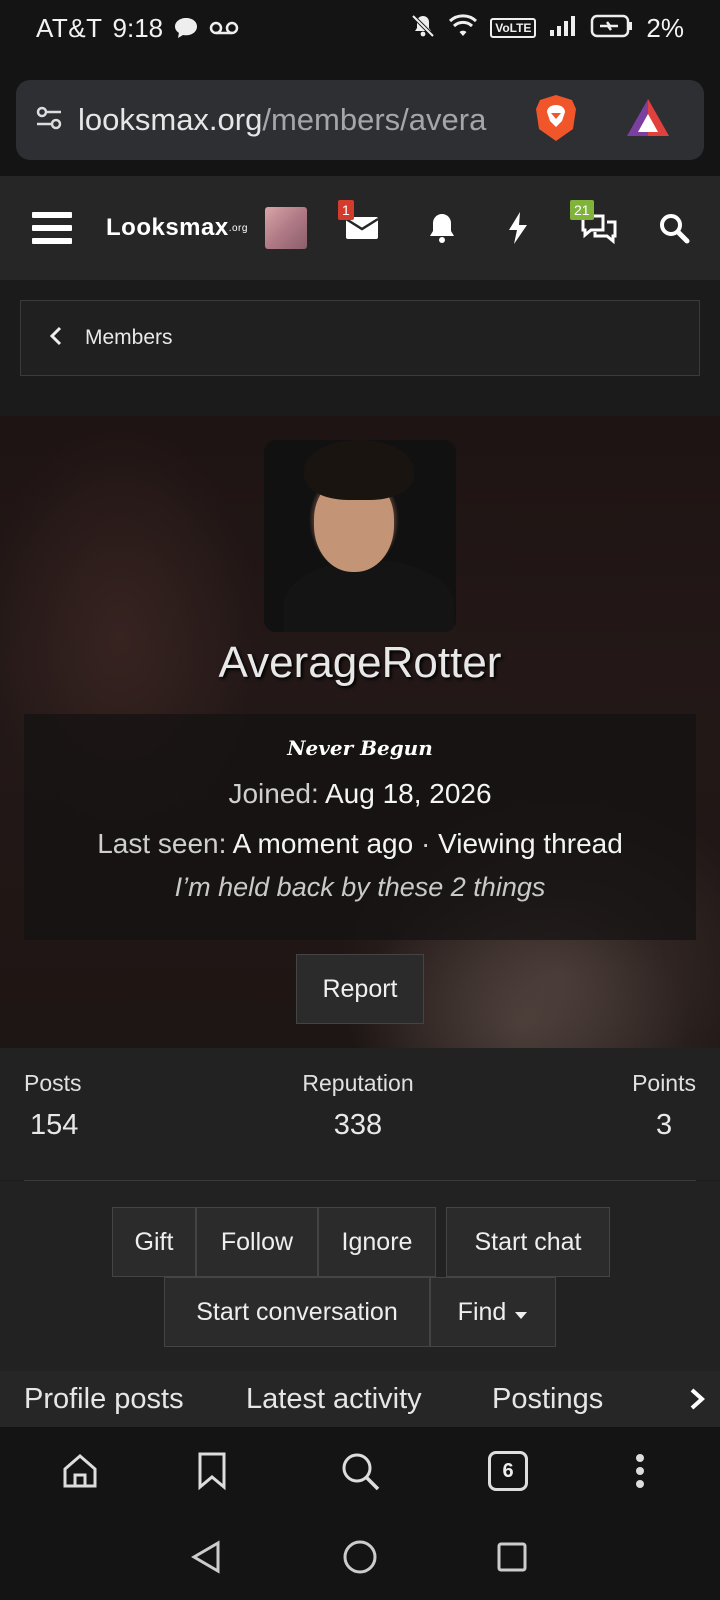 This screenshot has height=1600, width=720. Describe the element at coordinates (56, 338) in the screenshot. I see `chevron-left-icon` at that location.